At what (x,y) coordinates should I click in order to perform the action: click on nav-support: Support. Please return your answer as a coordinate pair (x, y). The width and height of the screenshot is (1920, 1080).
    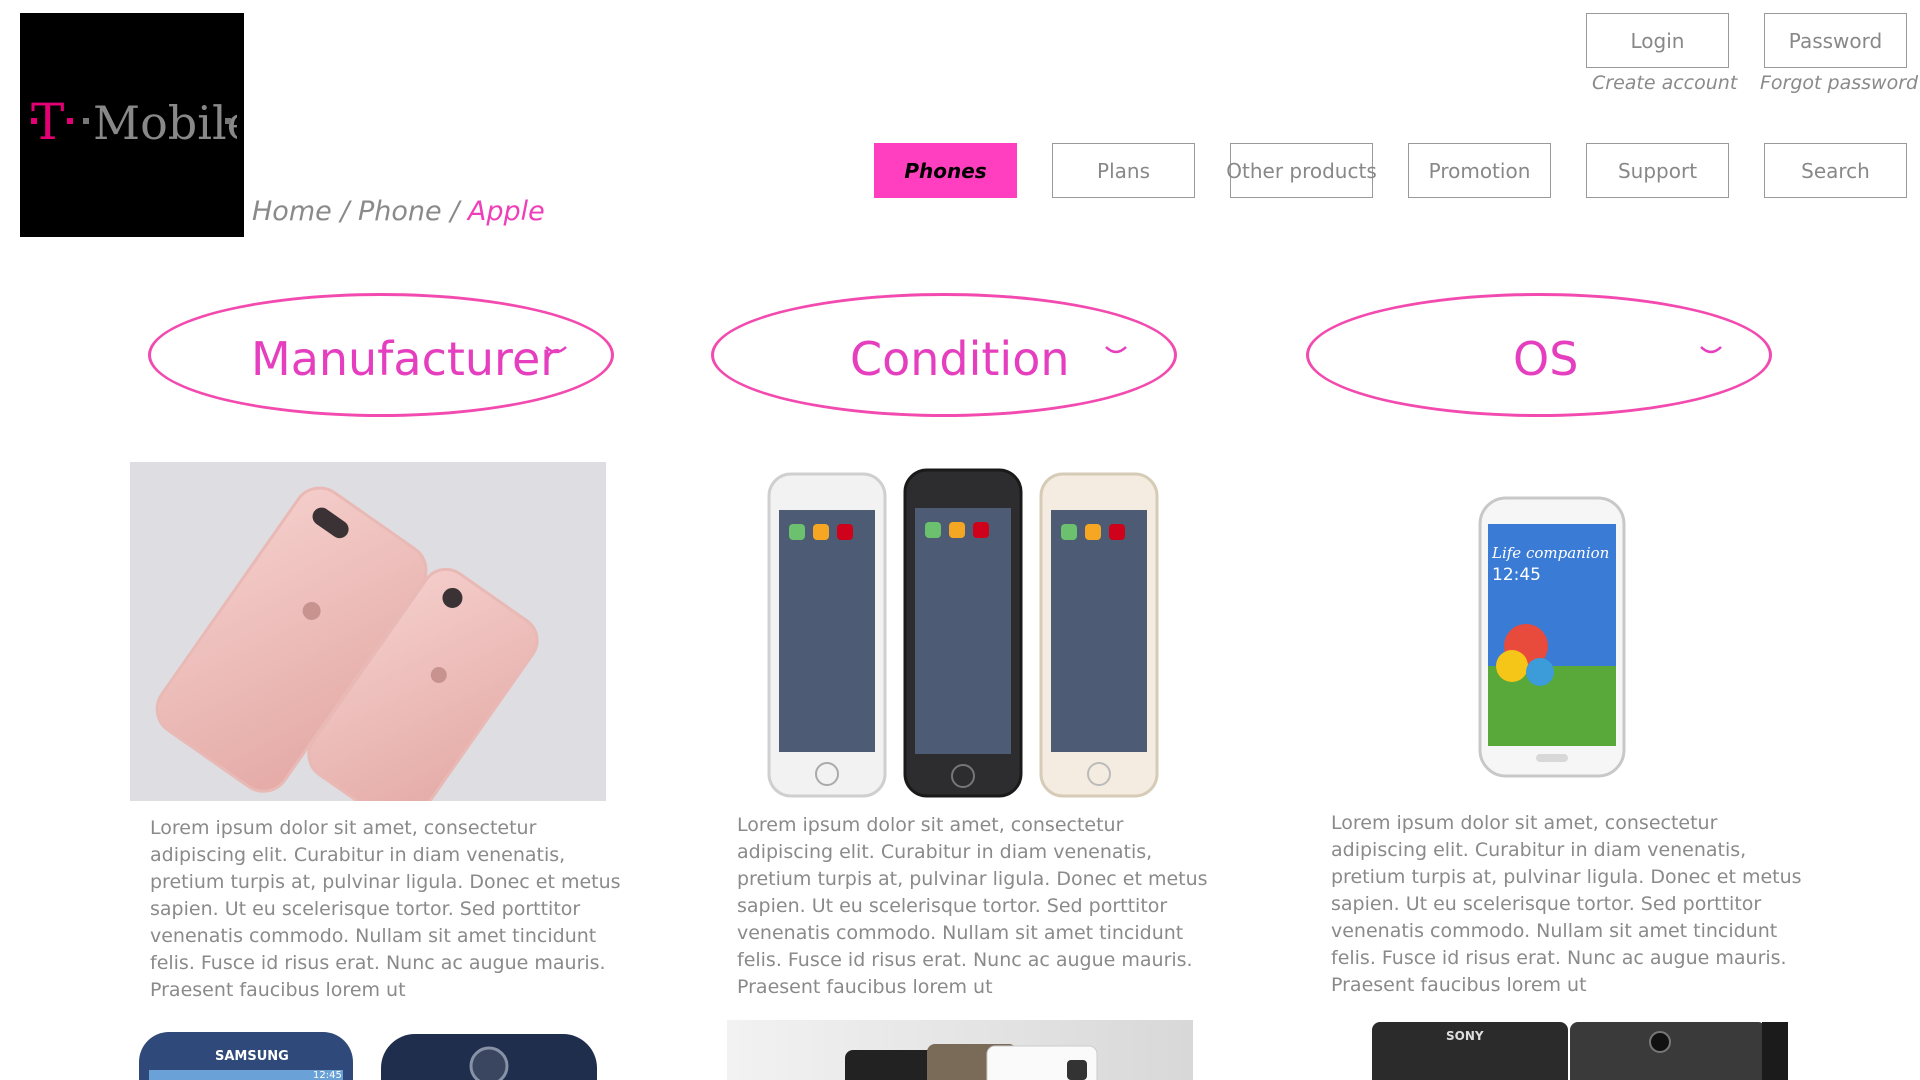
    Looking at the image, I should click on (1657, 170).